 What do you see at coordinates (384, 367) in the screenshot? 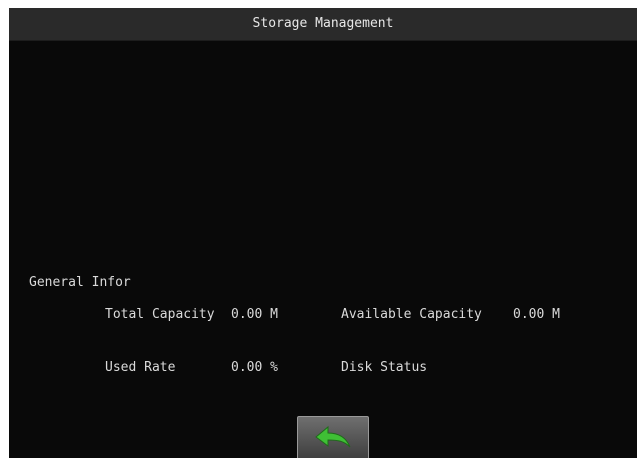
I see `disk-status-label: Disk Status` at bounding box center [384, 367].